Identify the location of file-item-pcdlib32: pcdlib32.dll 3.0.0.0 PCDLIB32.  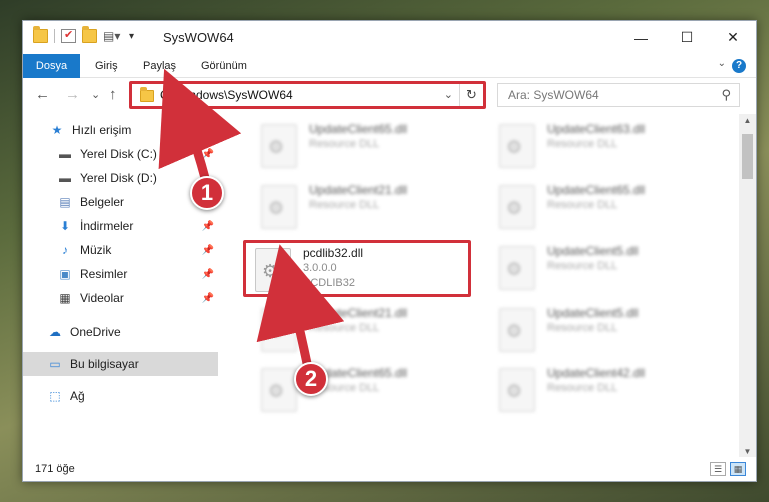
(355, 270).